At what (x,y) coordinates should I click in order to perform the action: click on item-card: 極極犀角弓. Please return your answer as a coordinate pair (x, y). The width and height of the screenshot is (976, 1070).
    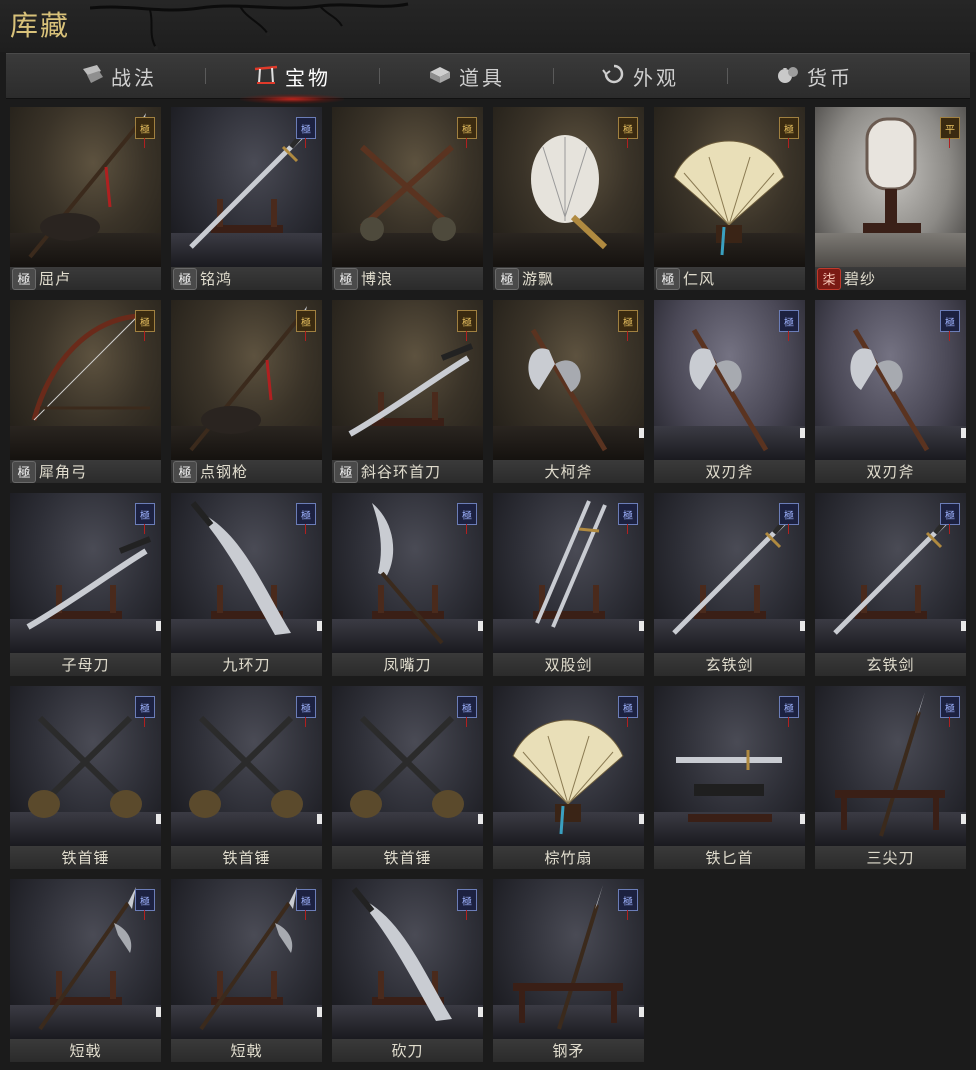
    Looking at the image, I should click on (85, 391).